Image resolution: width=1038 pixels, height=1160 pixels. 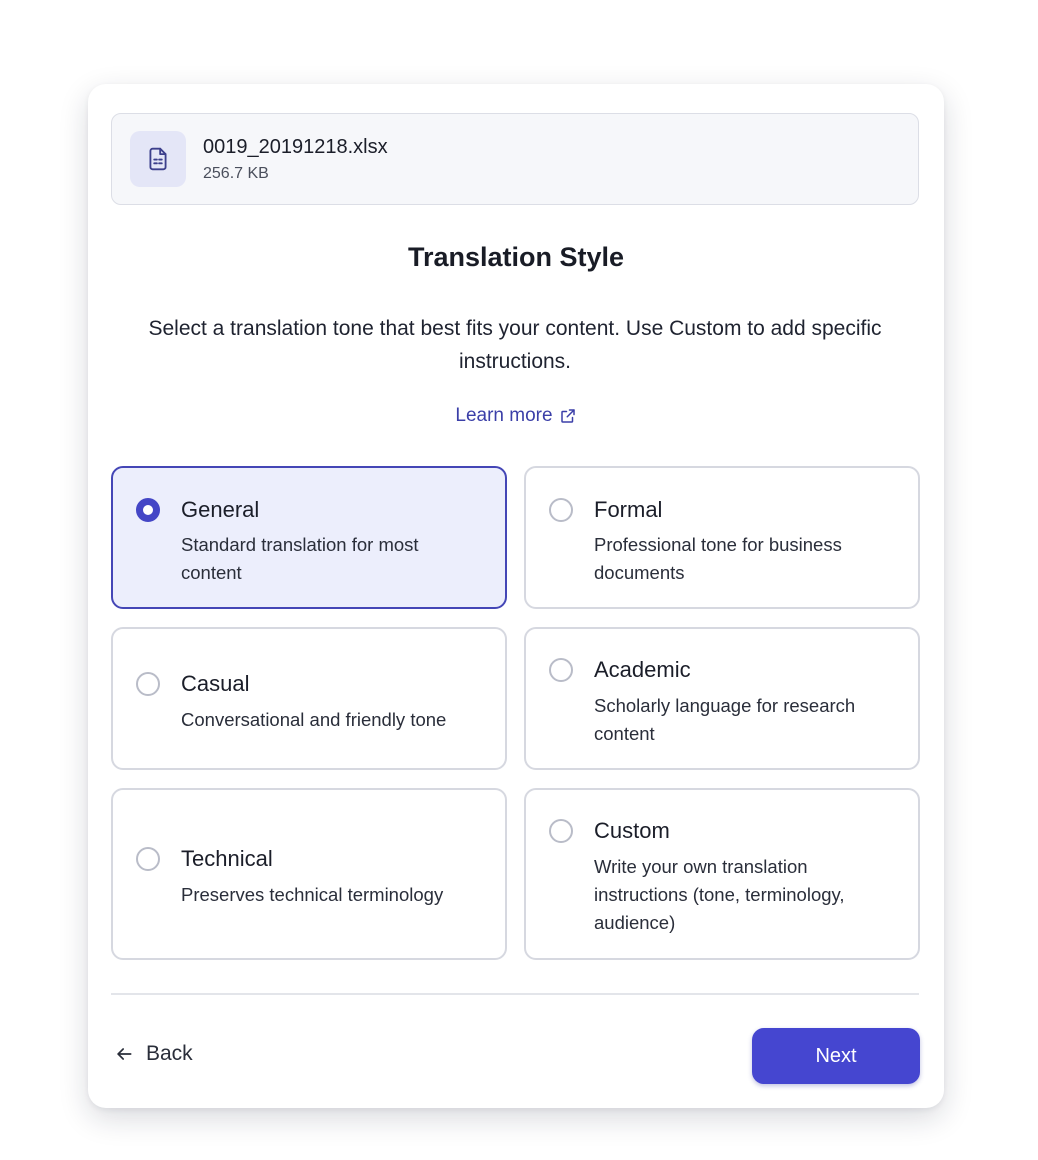 I want to click on radio-academic, so click(x=561, y=670).